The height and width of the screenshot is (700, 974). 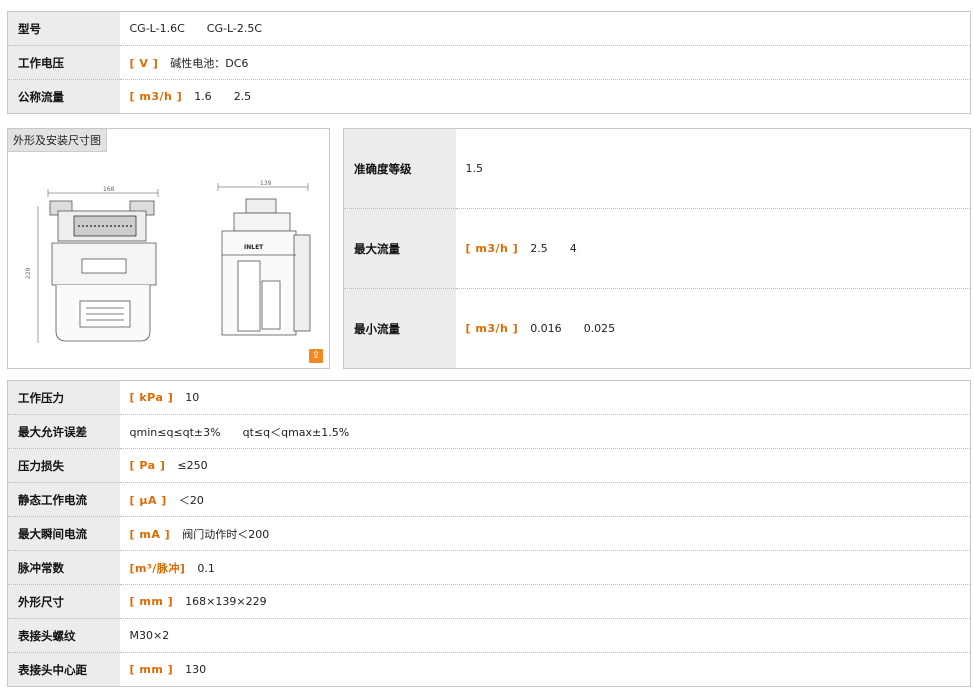 What do you see at coordinates (148, 500) in the screenshot?
I see `spec-unit: [ μA ]` at bounding box center [148, 500].